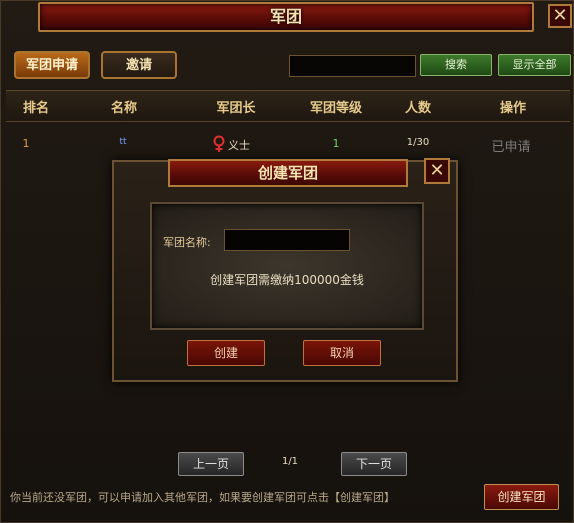  I want to click on guild-name-input, so click(287, 240).